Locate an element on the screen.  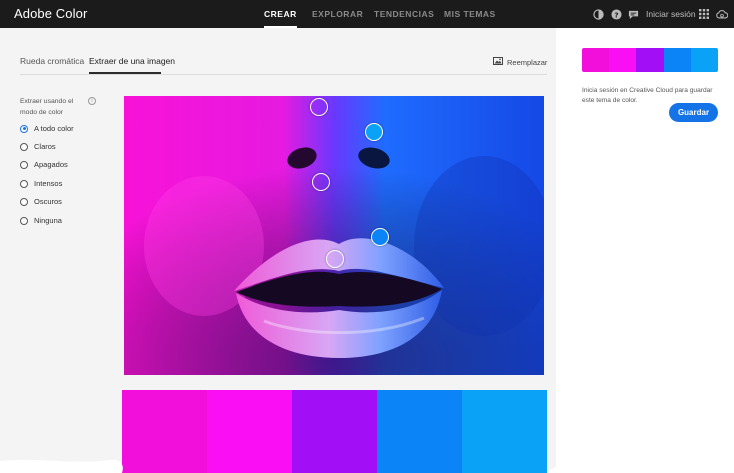
tab-extraer-imagen: Extraer de una imagen is located at coordinates (132, 61).